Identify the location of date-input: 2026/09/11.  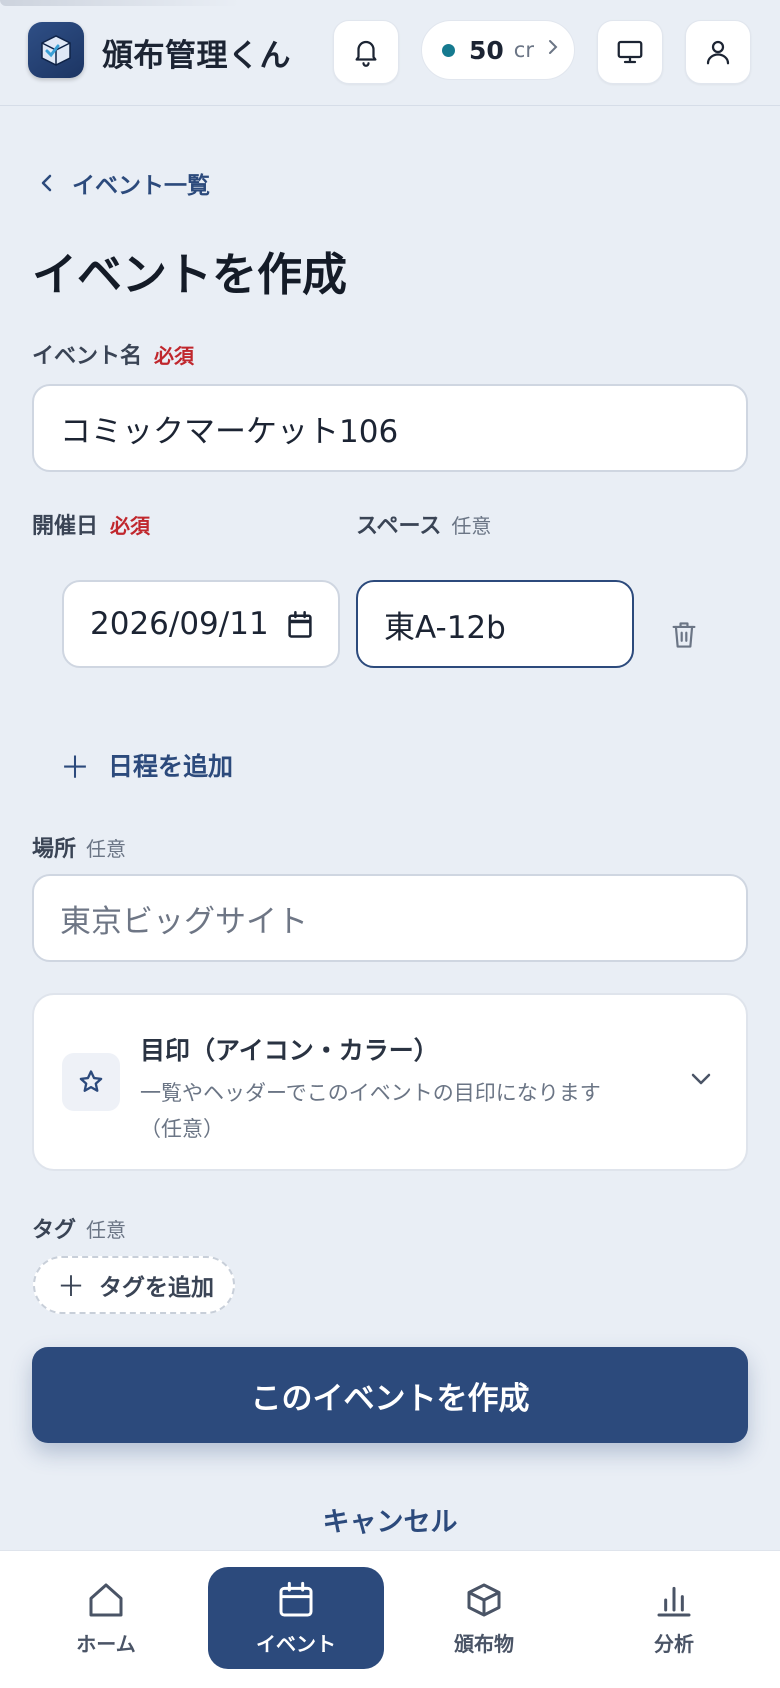
(201, 624).